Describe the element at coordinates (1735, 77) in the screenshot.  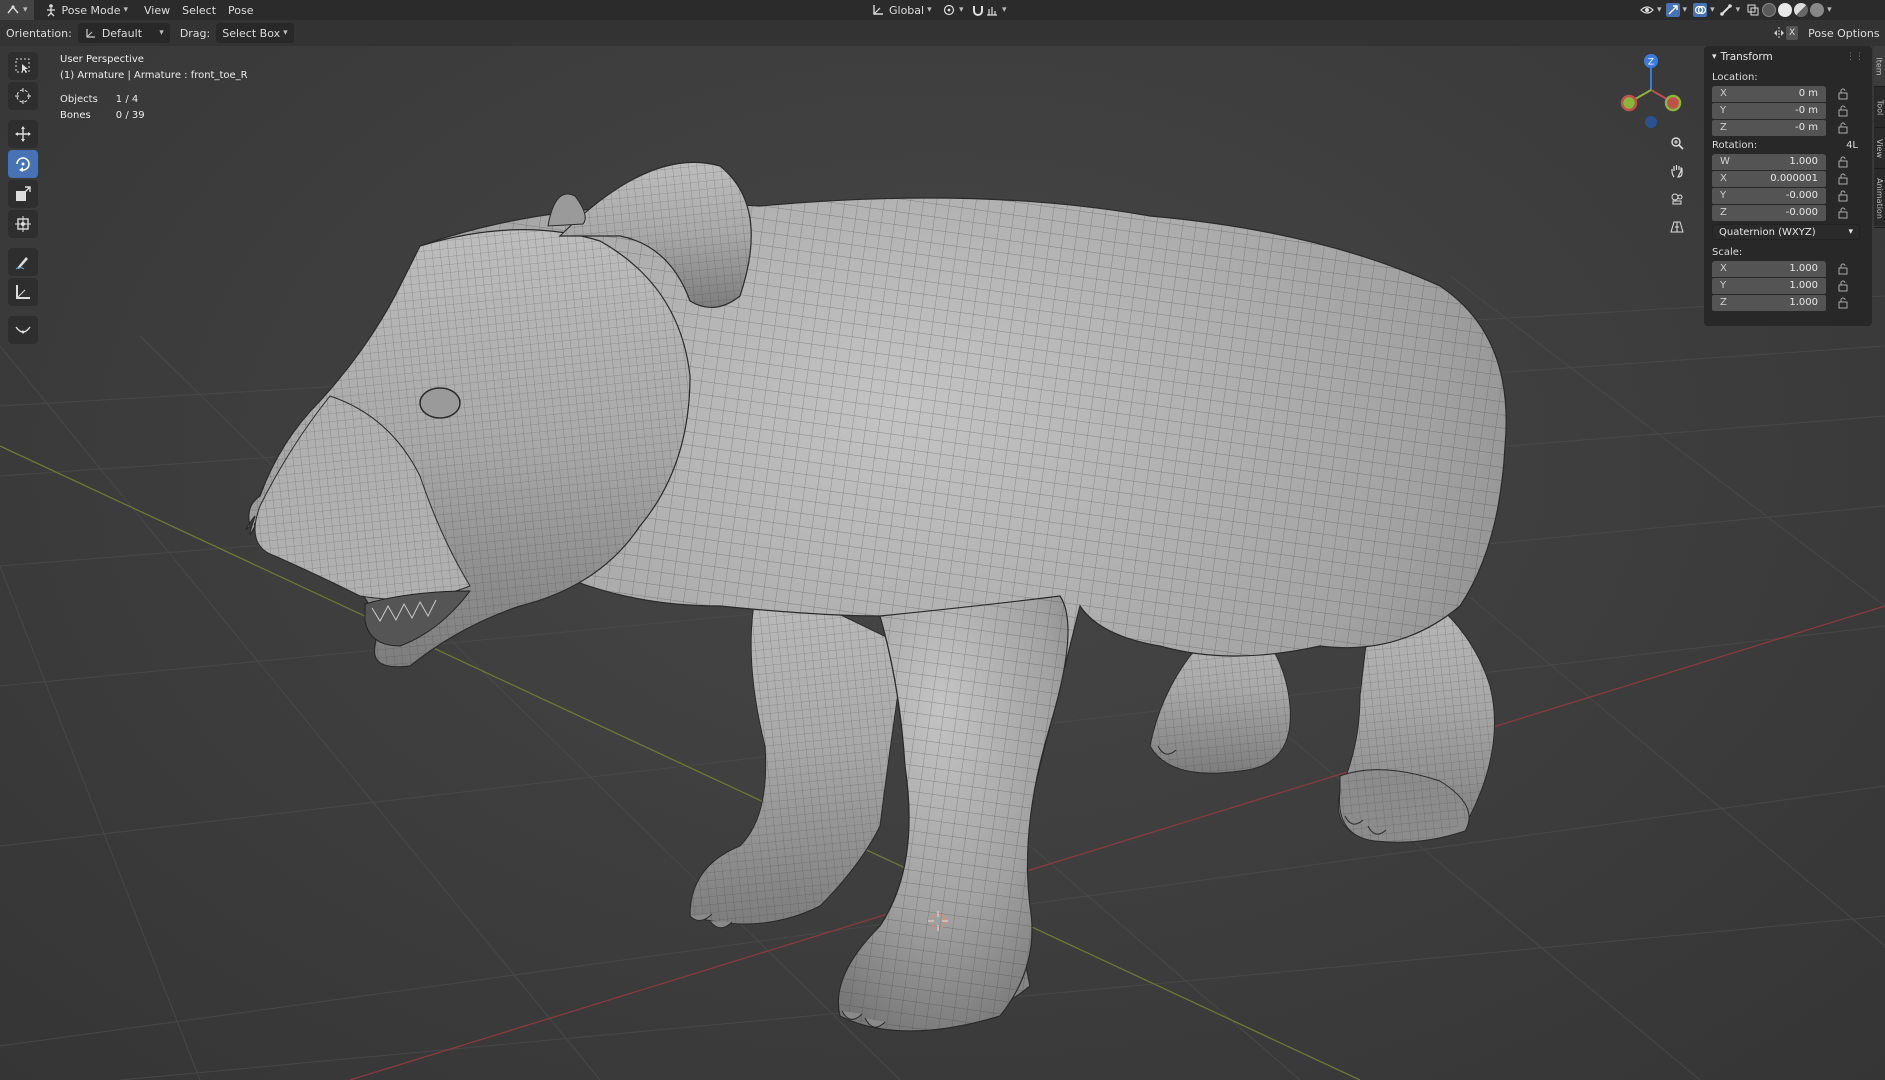
I see `location-label: Location:` at that location.